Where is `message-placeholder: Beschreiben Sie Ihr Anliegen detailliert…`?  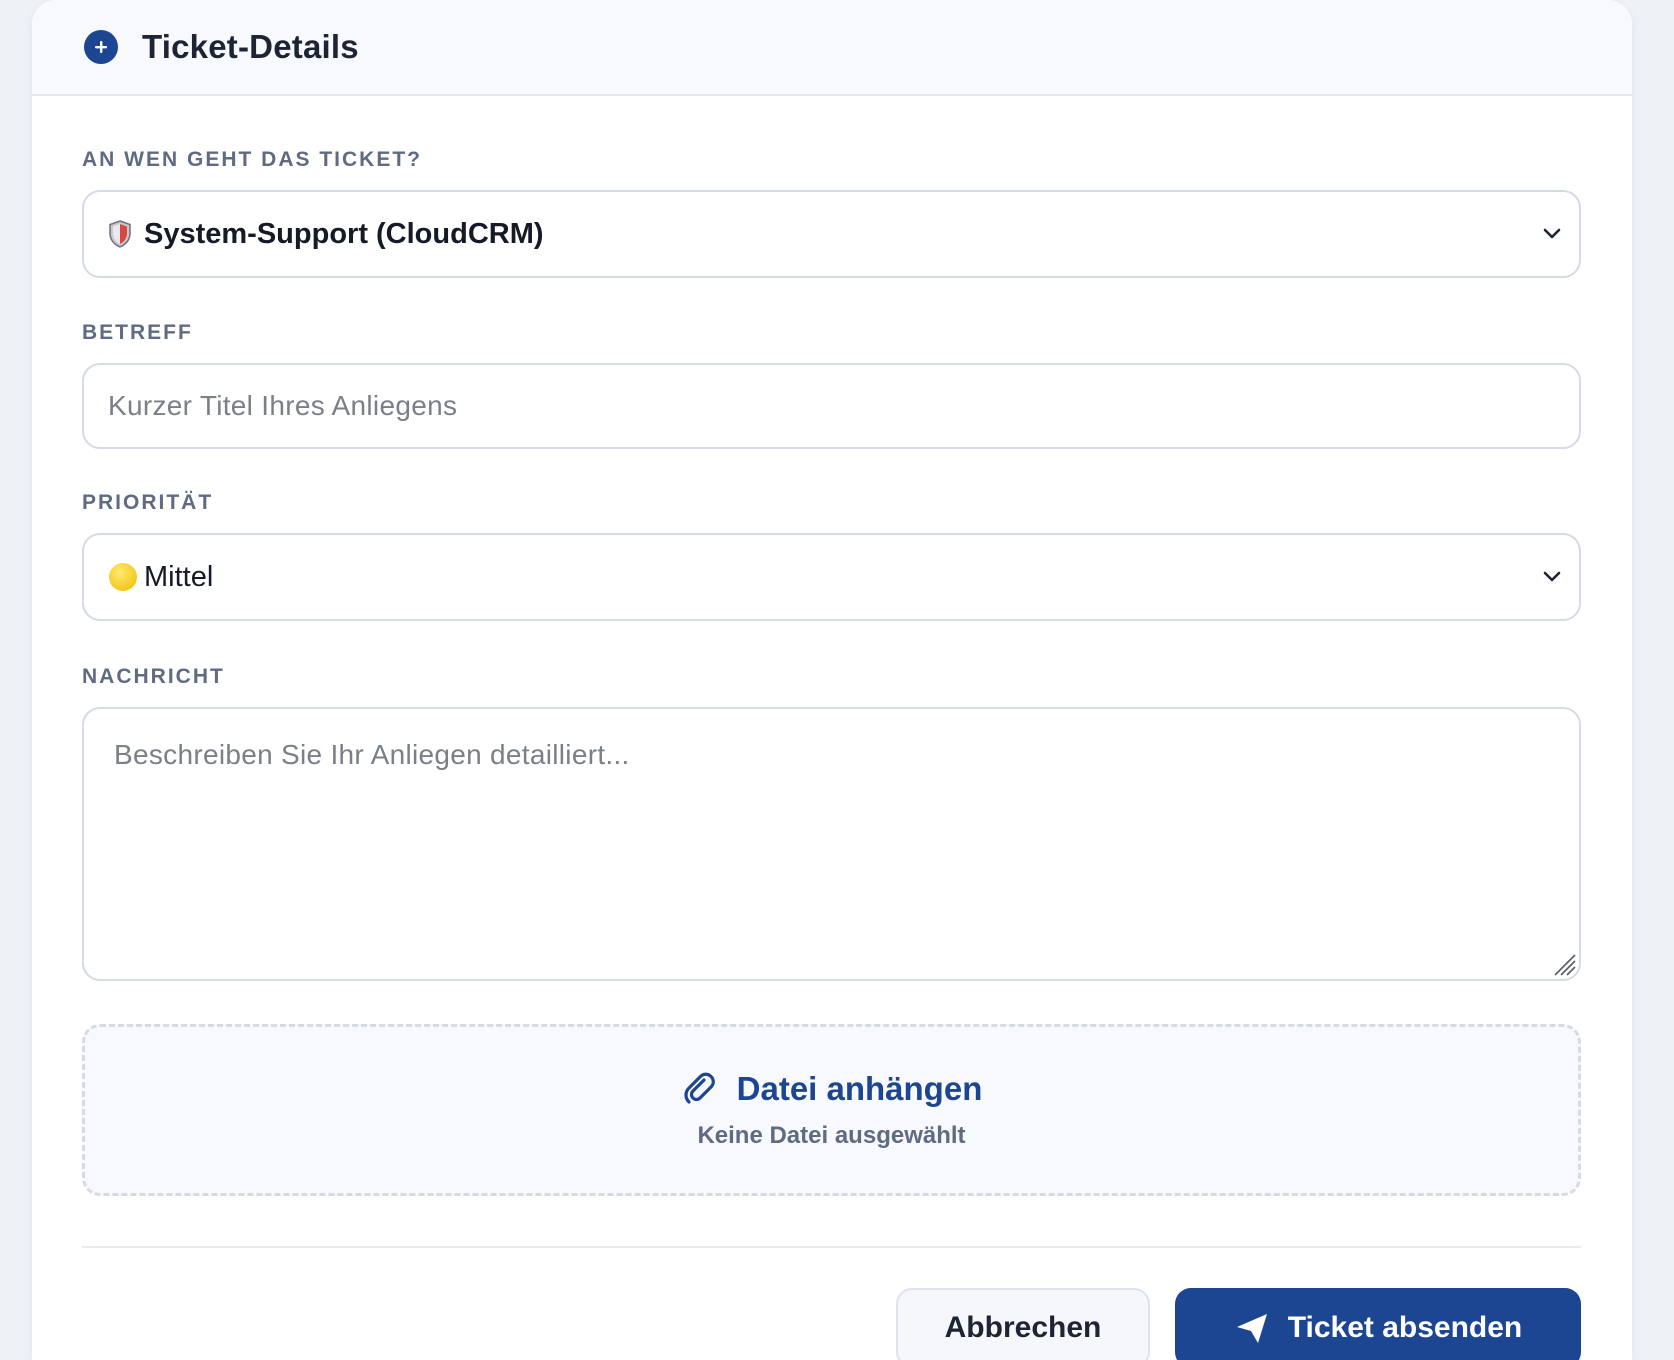 message-placeholder: Beschreiben Sie Ihr Anliegen detailliert… is located at coordinates (372, 754).